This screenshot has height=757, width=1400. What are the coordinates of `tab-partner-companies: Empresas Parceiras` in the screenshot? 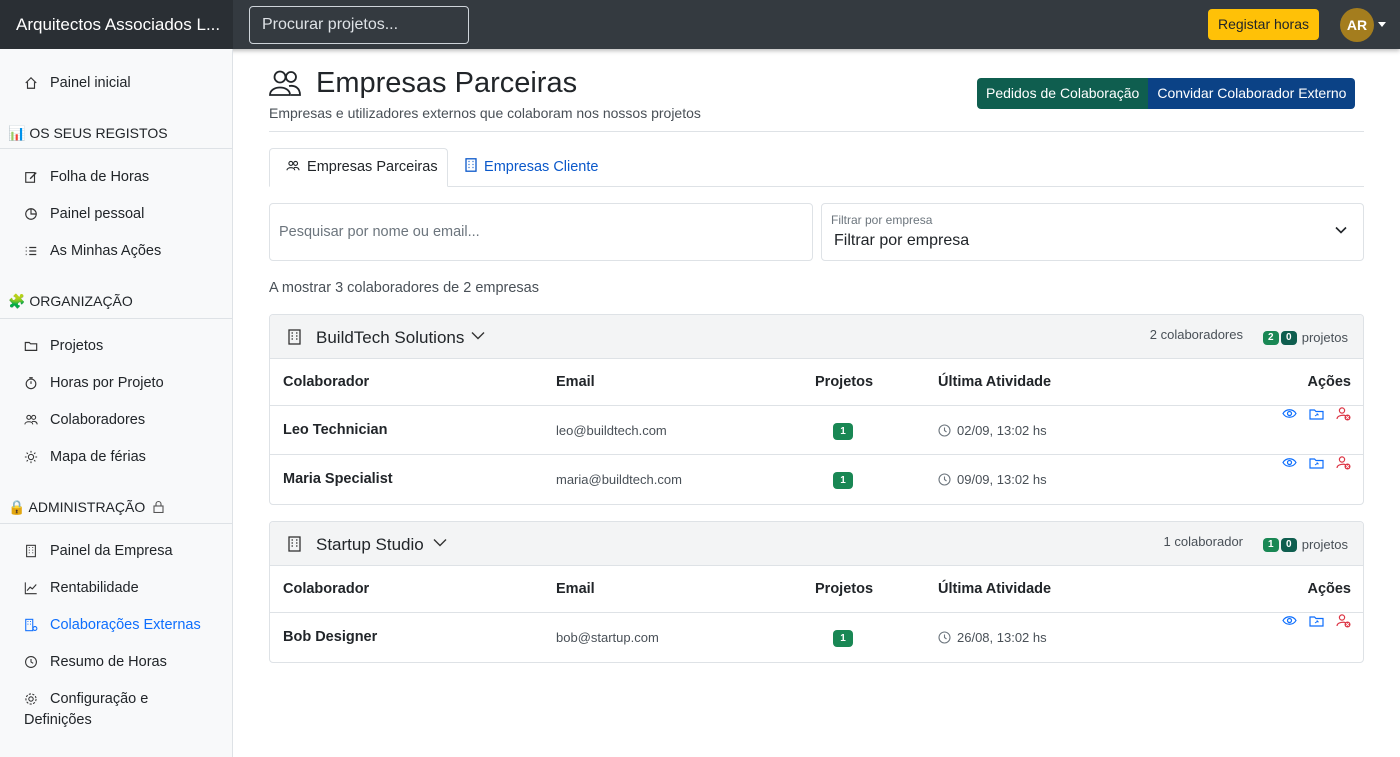 It's located at (358, 167).